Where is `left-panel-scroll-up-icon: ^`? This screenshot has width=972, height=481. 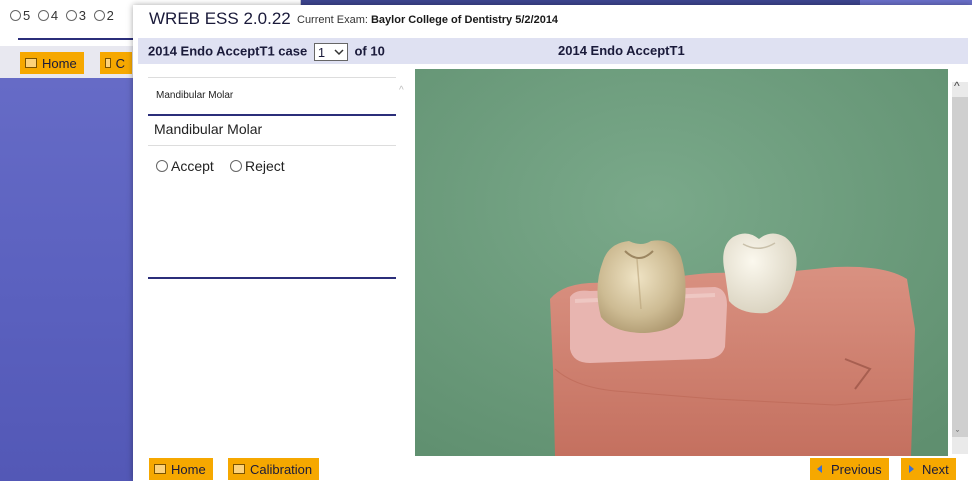
left-panel-scroll-up-icon: ^ is located at coordinates (401, 90).